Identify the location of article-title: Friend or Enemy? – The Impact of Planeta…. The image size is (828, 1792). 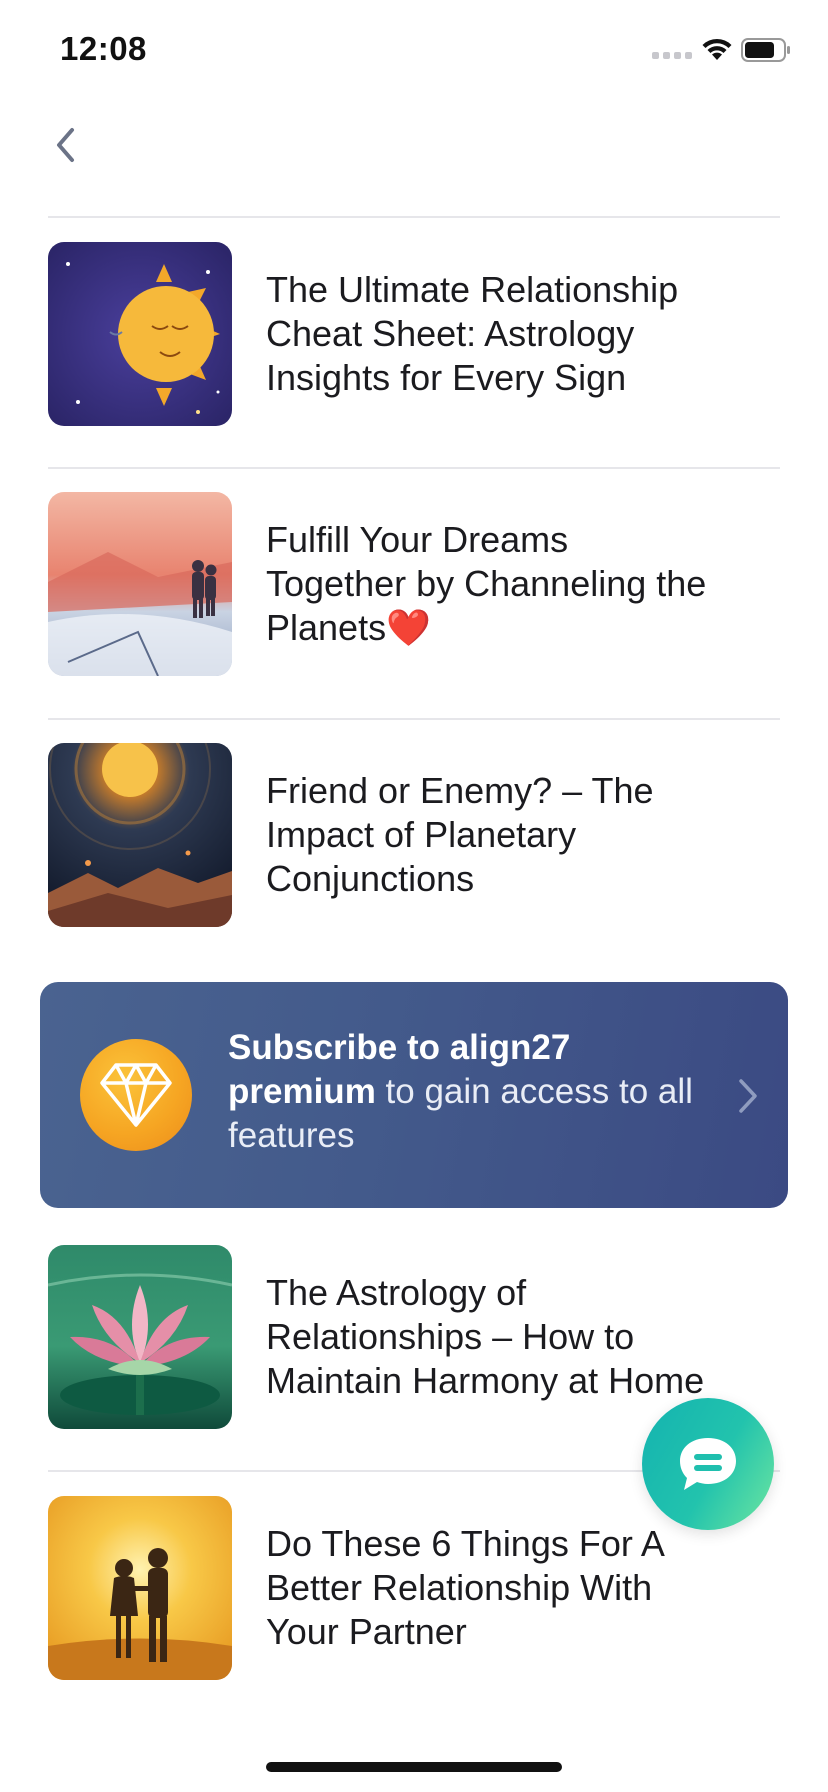
(460, 834).